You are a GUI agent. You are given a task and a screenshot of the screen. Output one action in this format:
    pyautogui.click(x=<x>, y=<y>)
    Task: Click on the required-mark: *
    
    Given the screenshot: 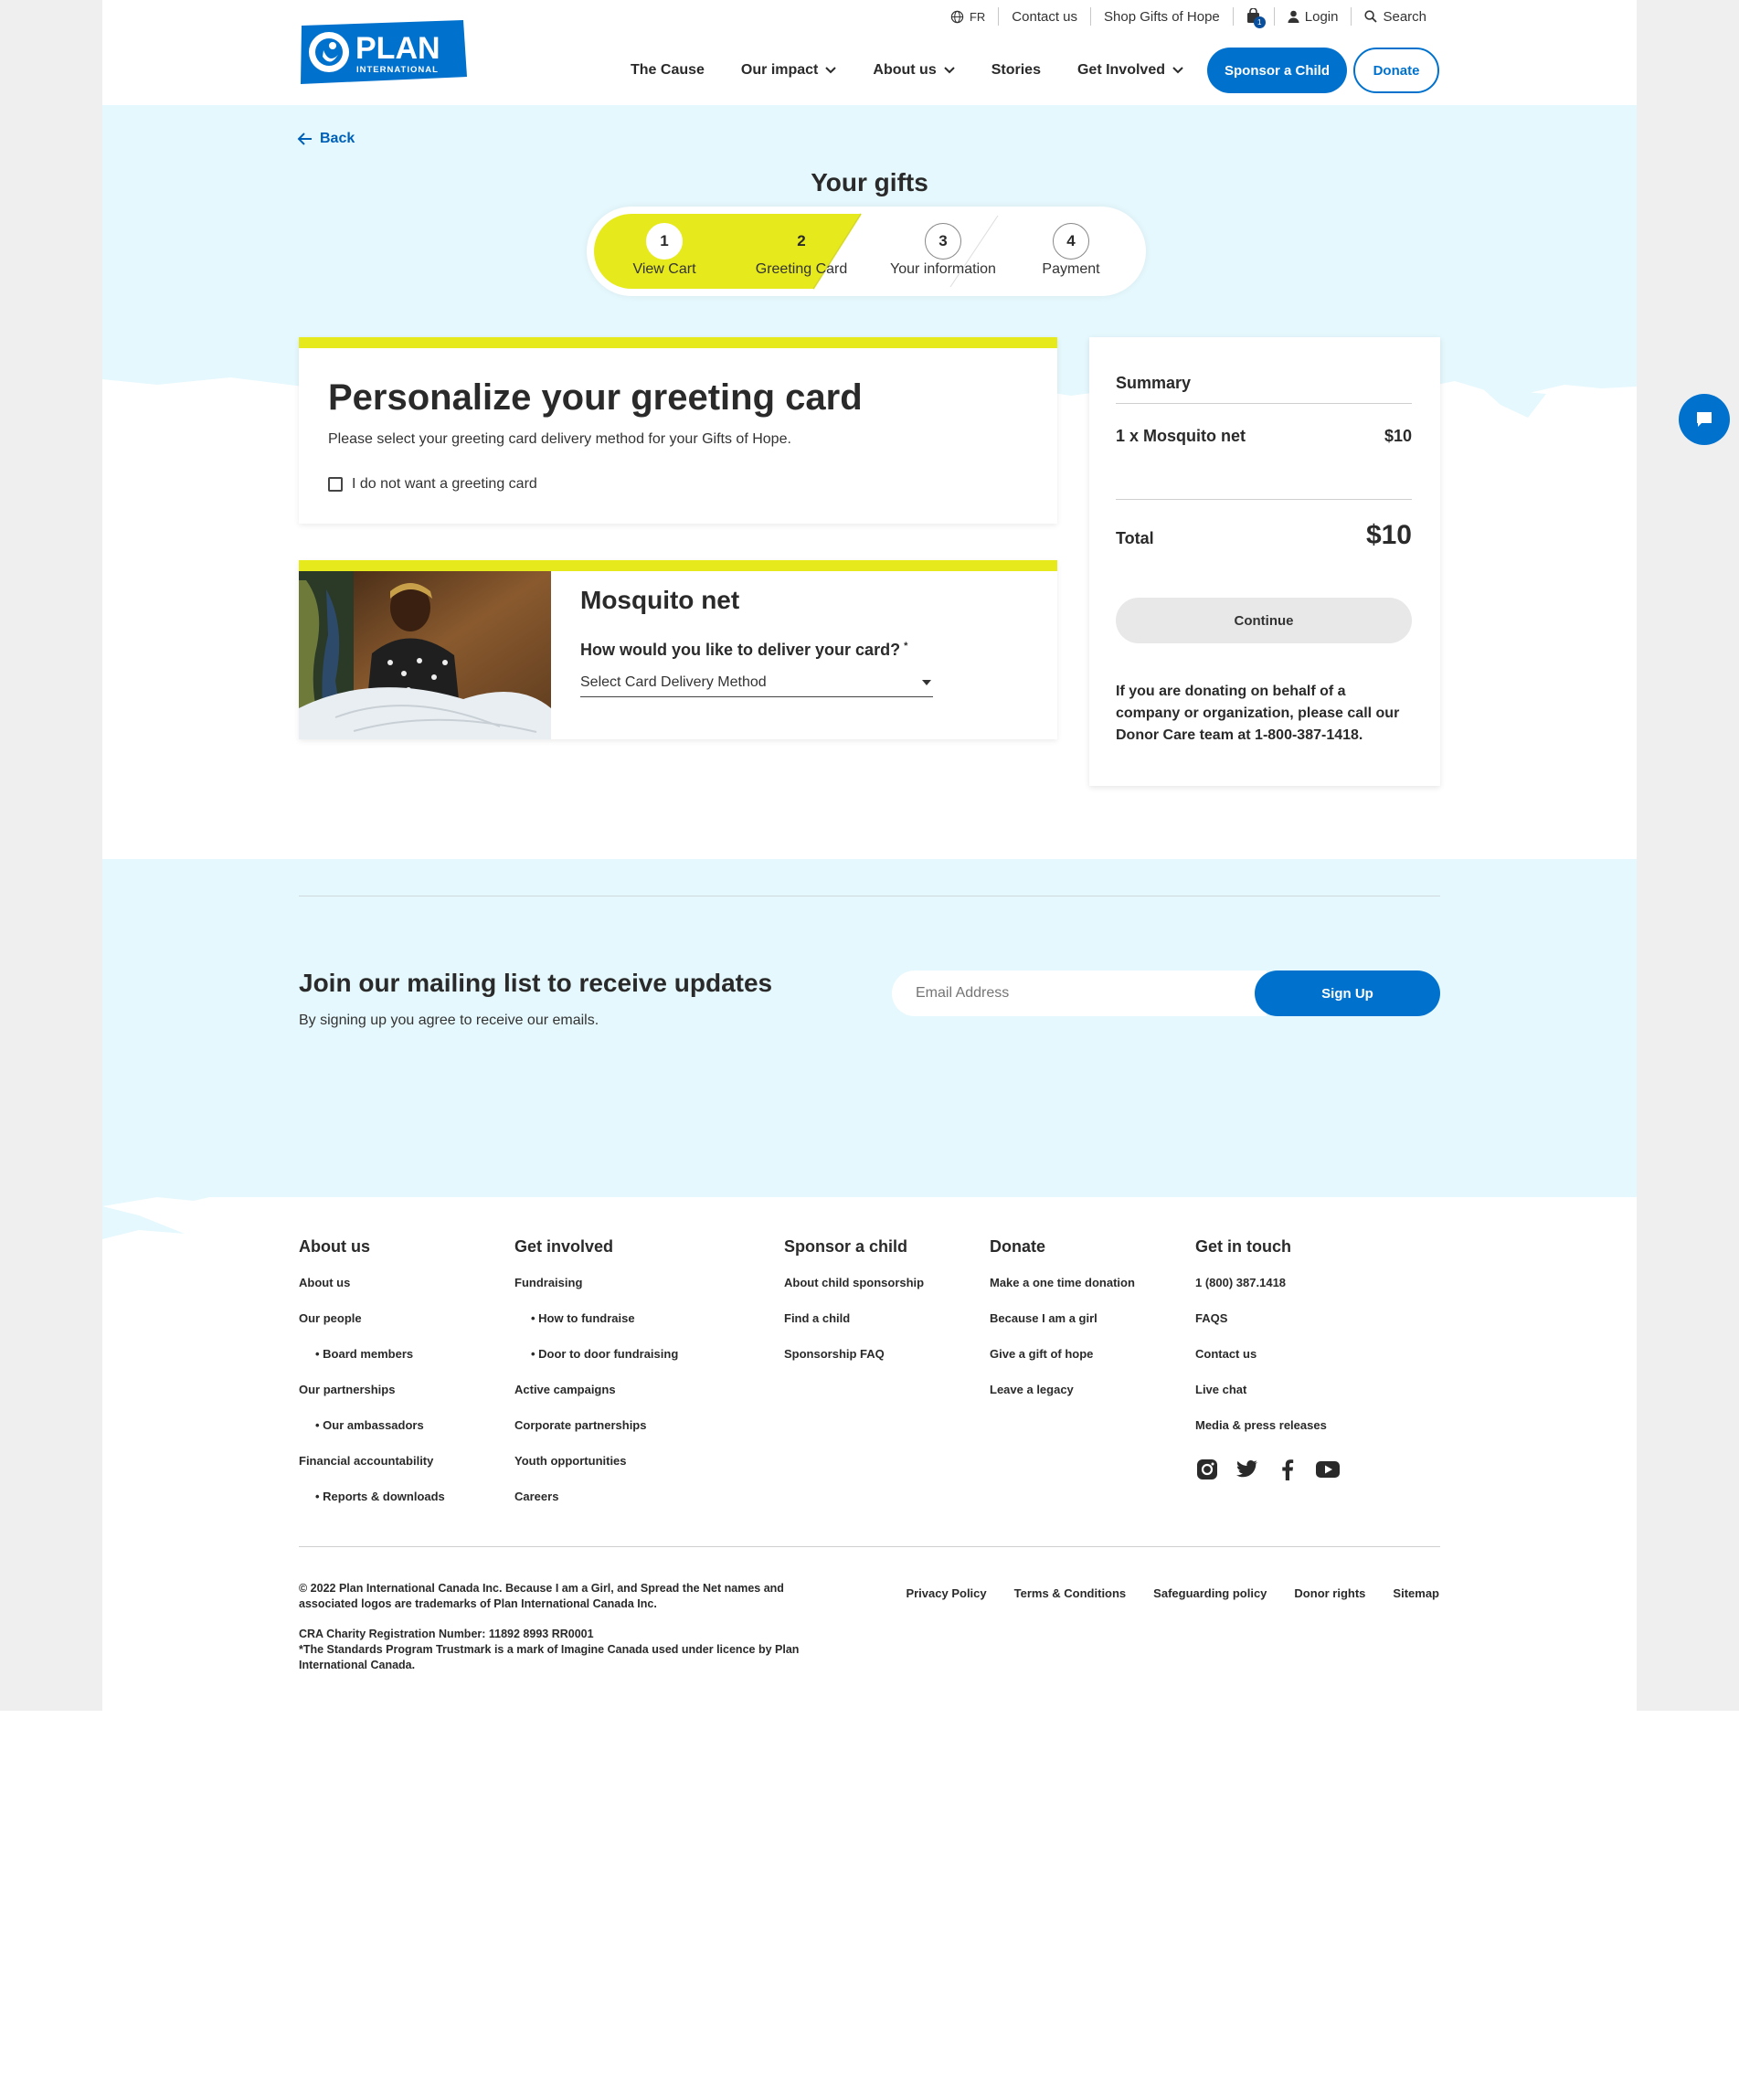 What is the action you would take?
    pyautogui.click(x=906, y=646)
    